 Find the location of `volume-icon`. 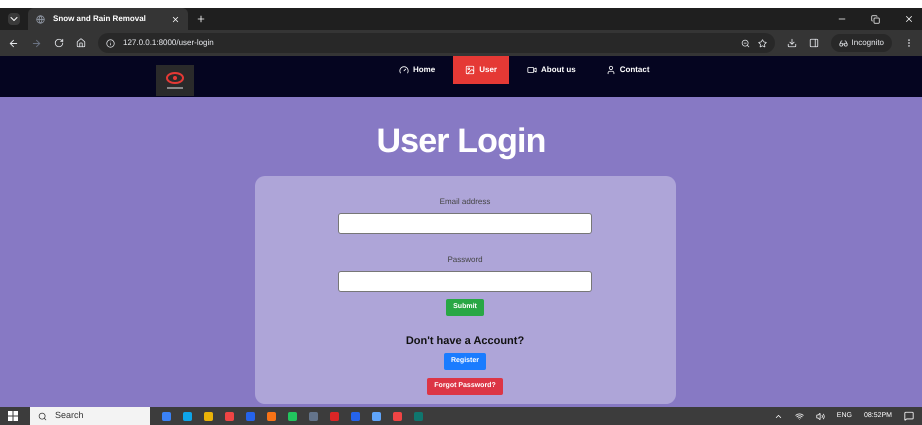

volume-icon is located at coordinates (820, 416).